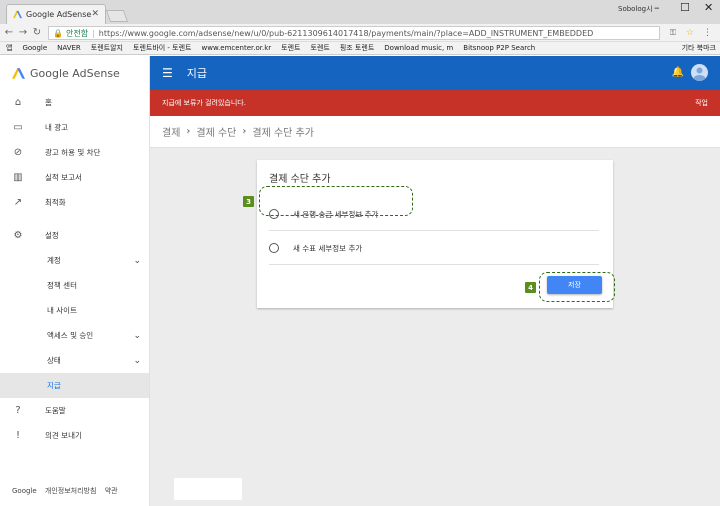  What do you see at coordinates (418, 48) in the screenshot?
I see `bookmark-item: Download music, m` at bounding box center [418, 48].